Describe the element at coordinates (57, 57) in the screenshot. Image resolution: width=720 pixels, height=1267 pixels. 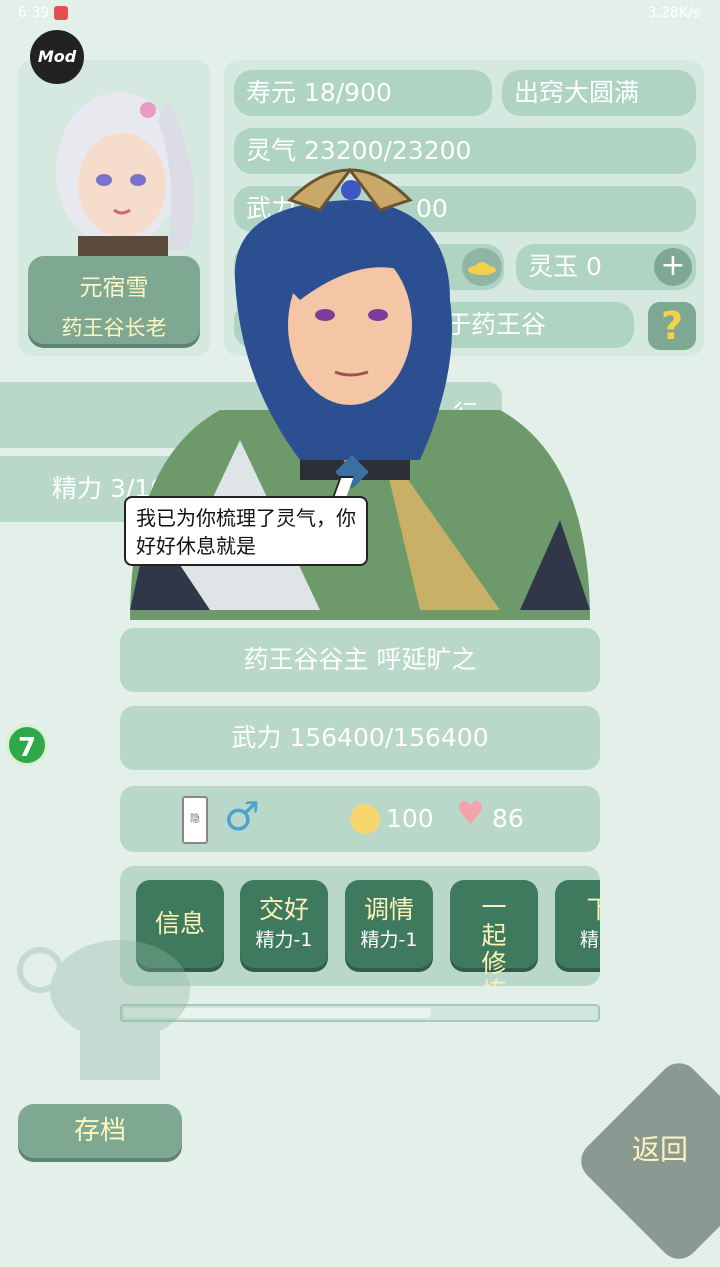
I see `mod-badge: Mod` at that location.